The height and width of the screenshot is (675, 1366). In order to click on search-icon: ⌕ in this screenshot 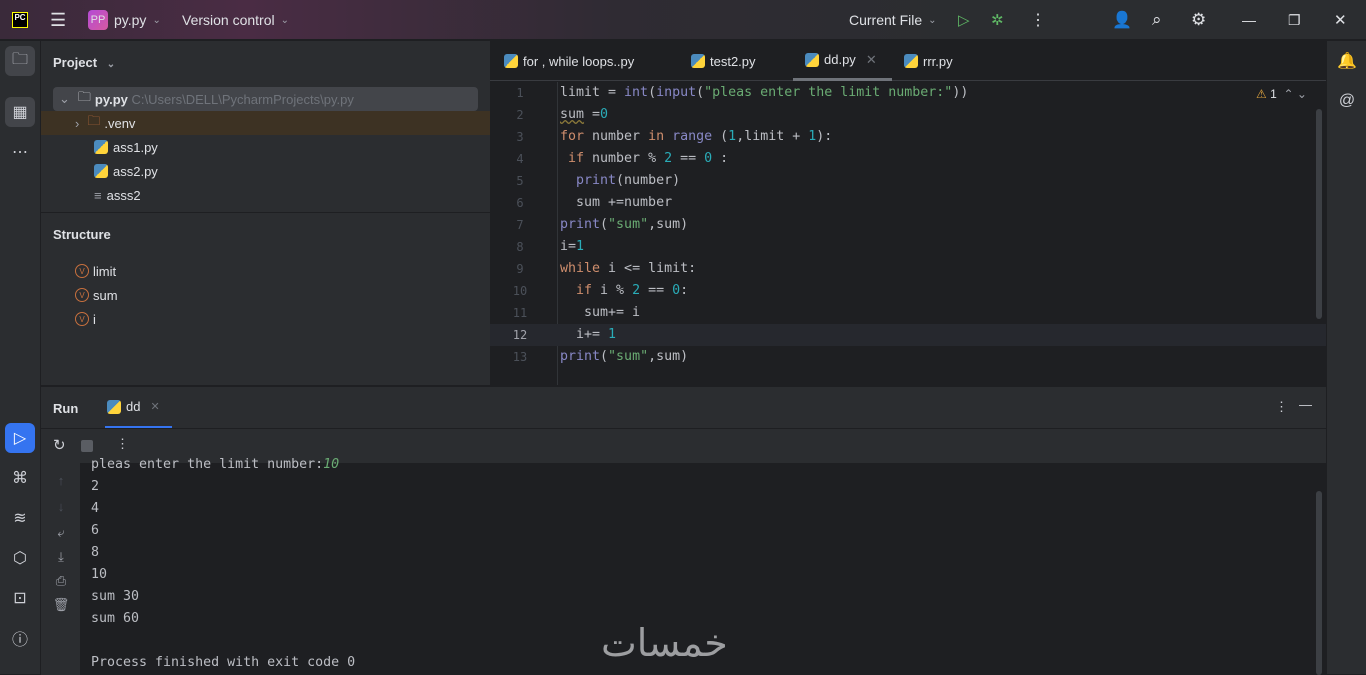, I will do `click(1157, 20)`.